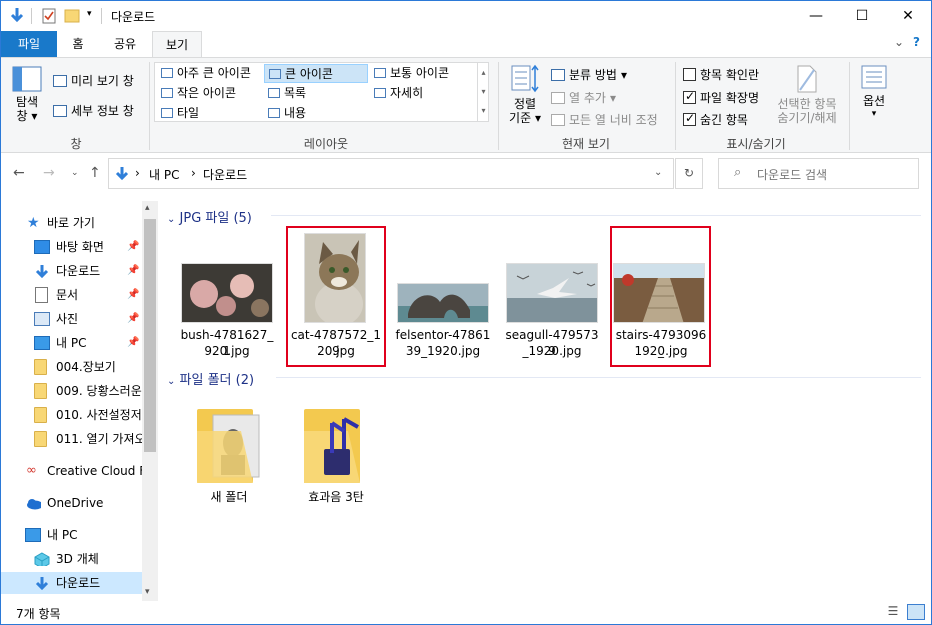 This screenshot has width=932, height=625. Describe the element at coordinates (125, 44) in the screenshot. I see `tab-share: 공유` at that location.